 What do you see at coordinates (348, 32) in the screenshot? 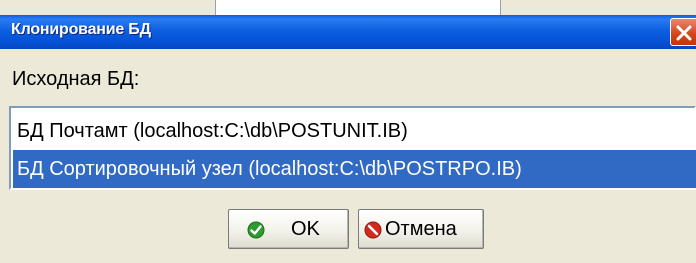
I see `title-bar: Клонирование БД` at bounding box center [348, 32].